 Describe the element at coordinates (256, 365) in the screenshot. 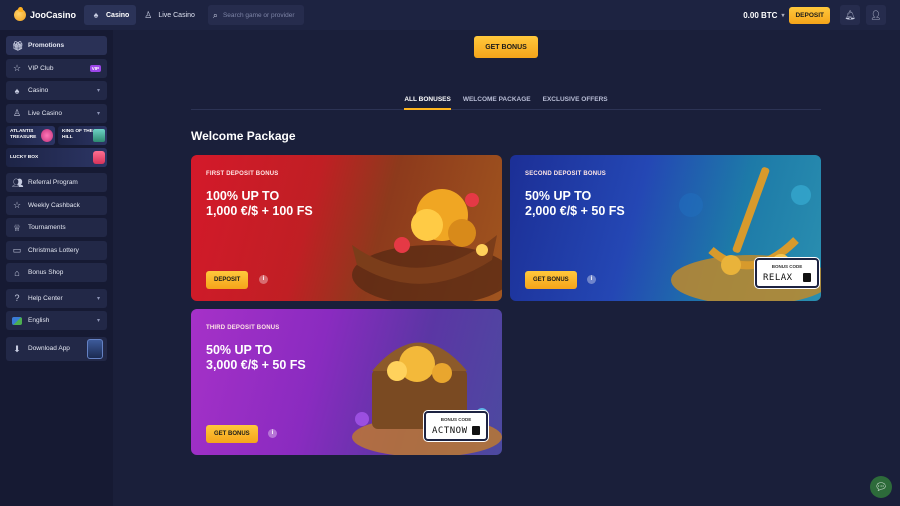

I see `card-headline-line2: 3,000 €/$ + 50 FS` at that location.